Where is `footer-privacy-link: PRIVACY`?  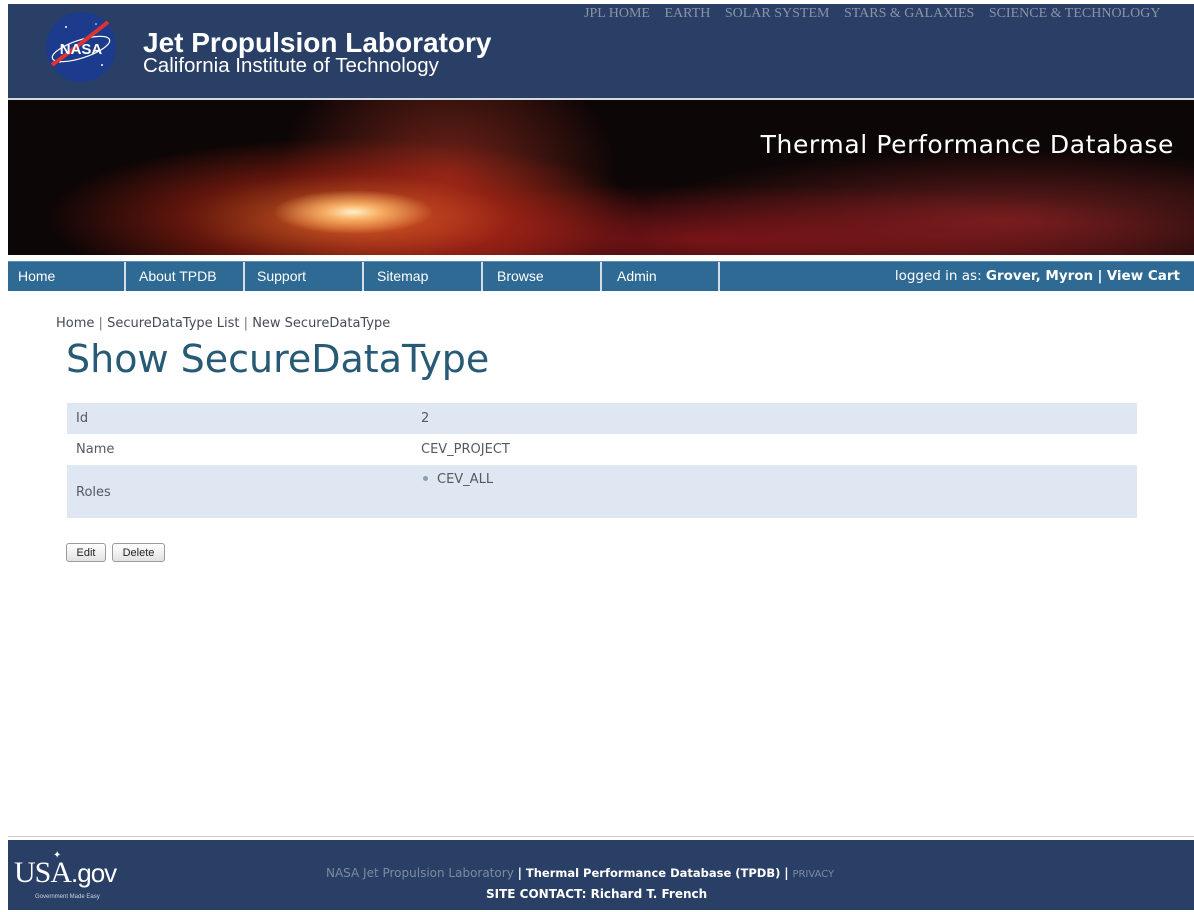 footer-privacy-link: PRIVACY is located at coordinates (813, 874).